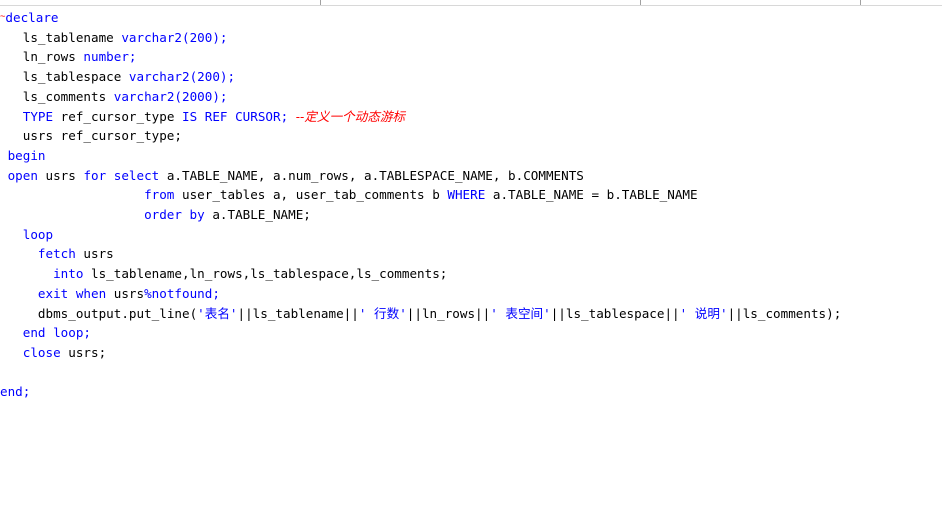 The height and width of the screenshot is (506, 942). I want to click on code-line: ls_tablespace varchar2(200);, so click(117, 77).